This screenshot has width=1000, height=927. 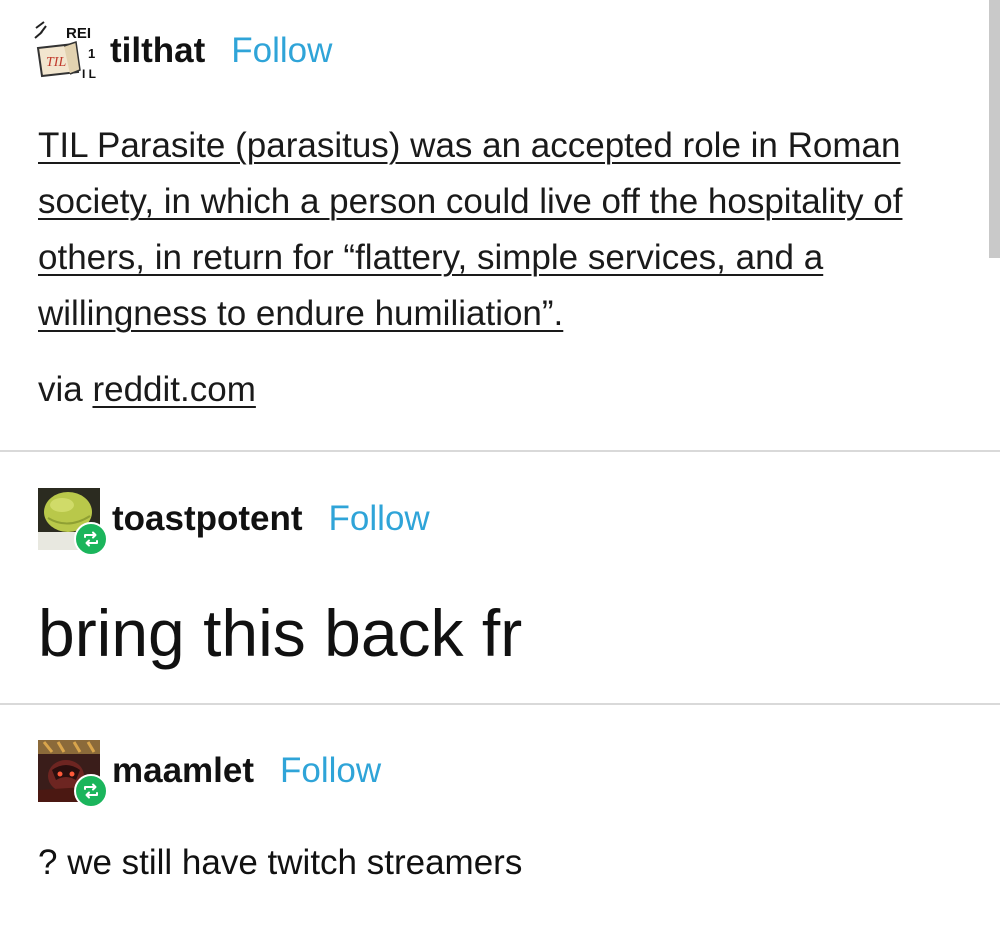 I want to click on svg-text: I L, so click(x=89, y=74).